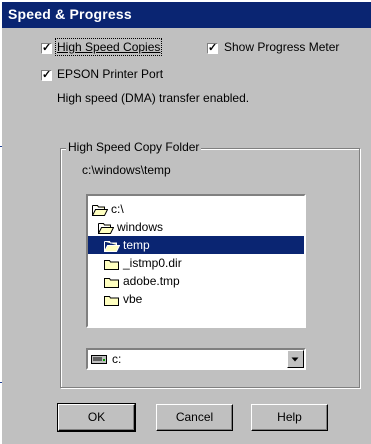  Describe the element at coordinates (194, 417) in the screenshot. I see `cancel-button: Cancel` at that location.